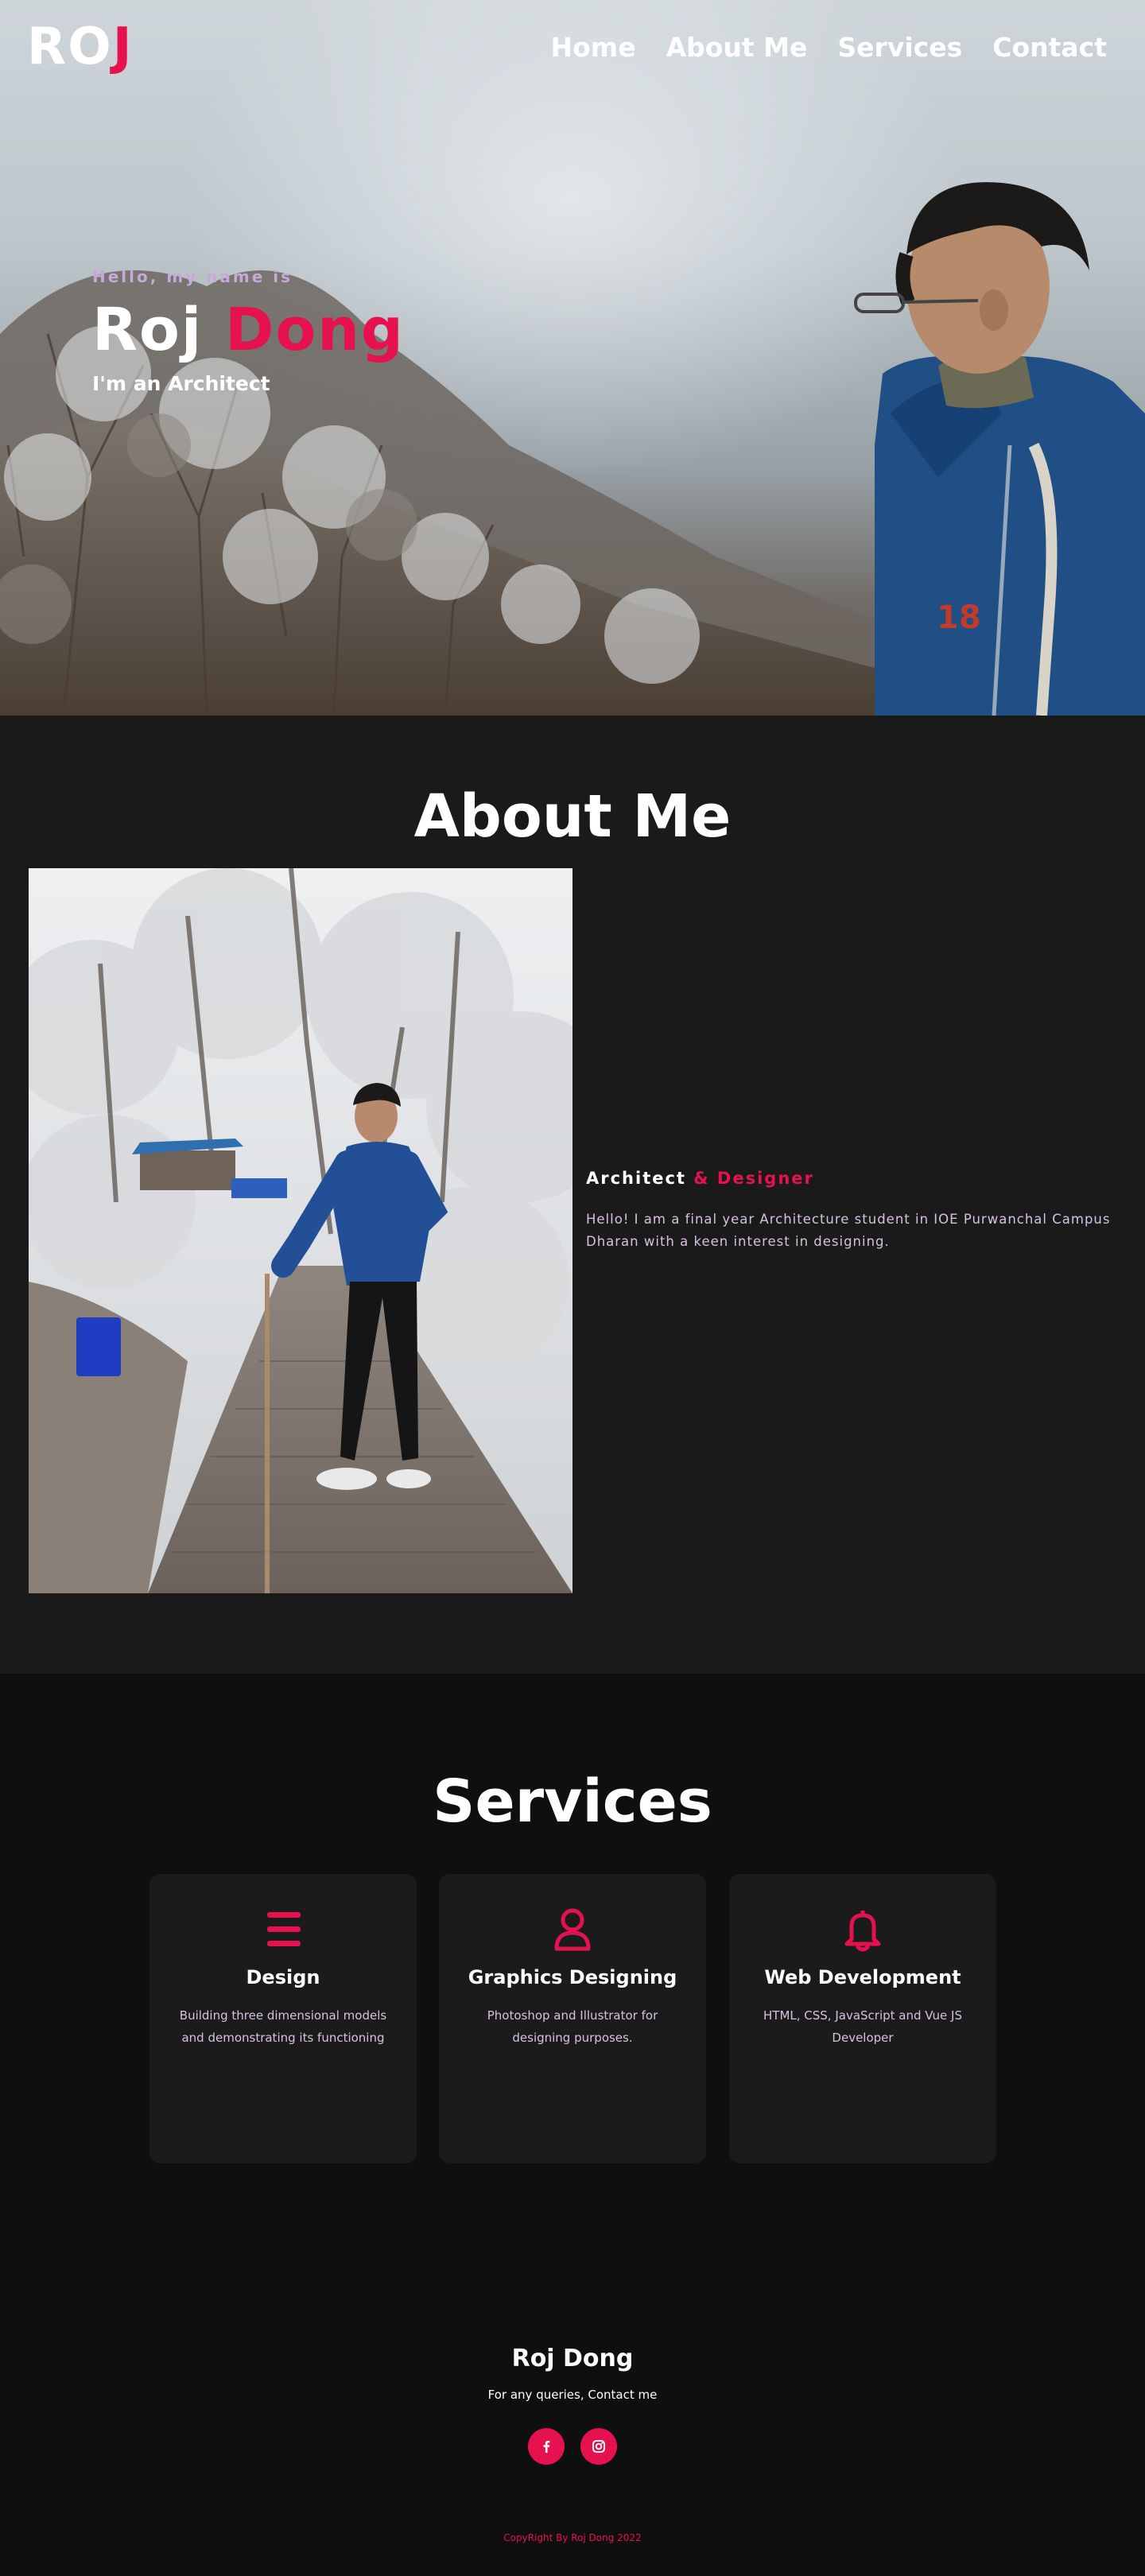 The height and width of the screenshot is (2576, 1145). Describe the element at coordinates (572, 1929) in the screenshot. I see `user-icon` at that location.